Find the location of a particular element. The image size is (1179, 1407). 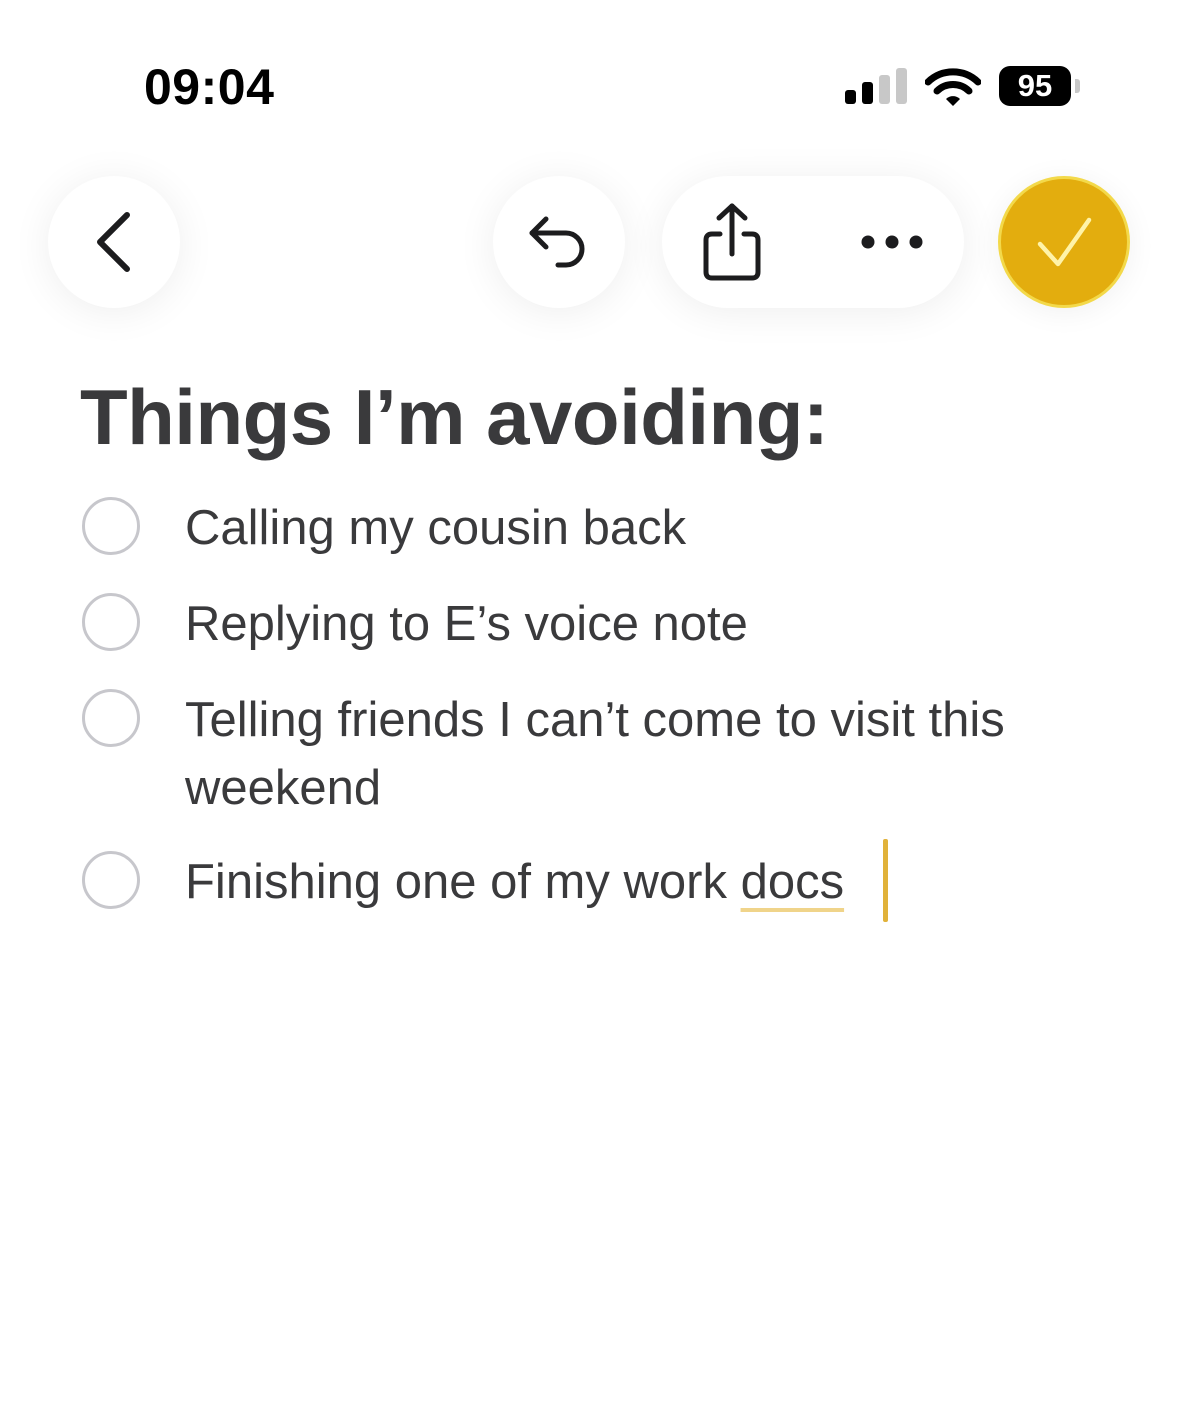

checklist-item-text: Finishing one of my work docs is located at coordinates (635, 882).